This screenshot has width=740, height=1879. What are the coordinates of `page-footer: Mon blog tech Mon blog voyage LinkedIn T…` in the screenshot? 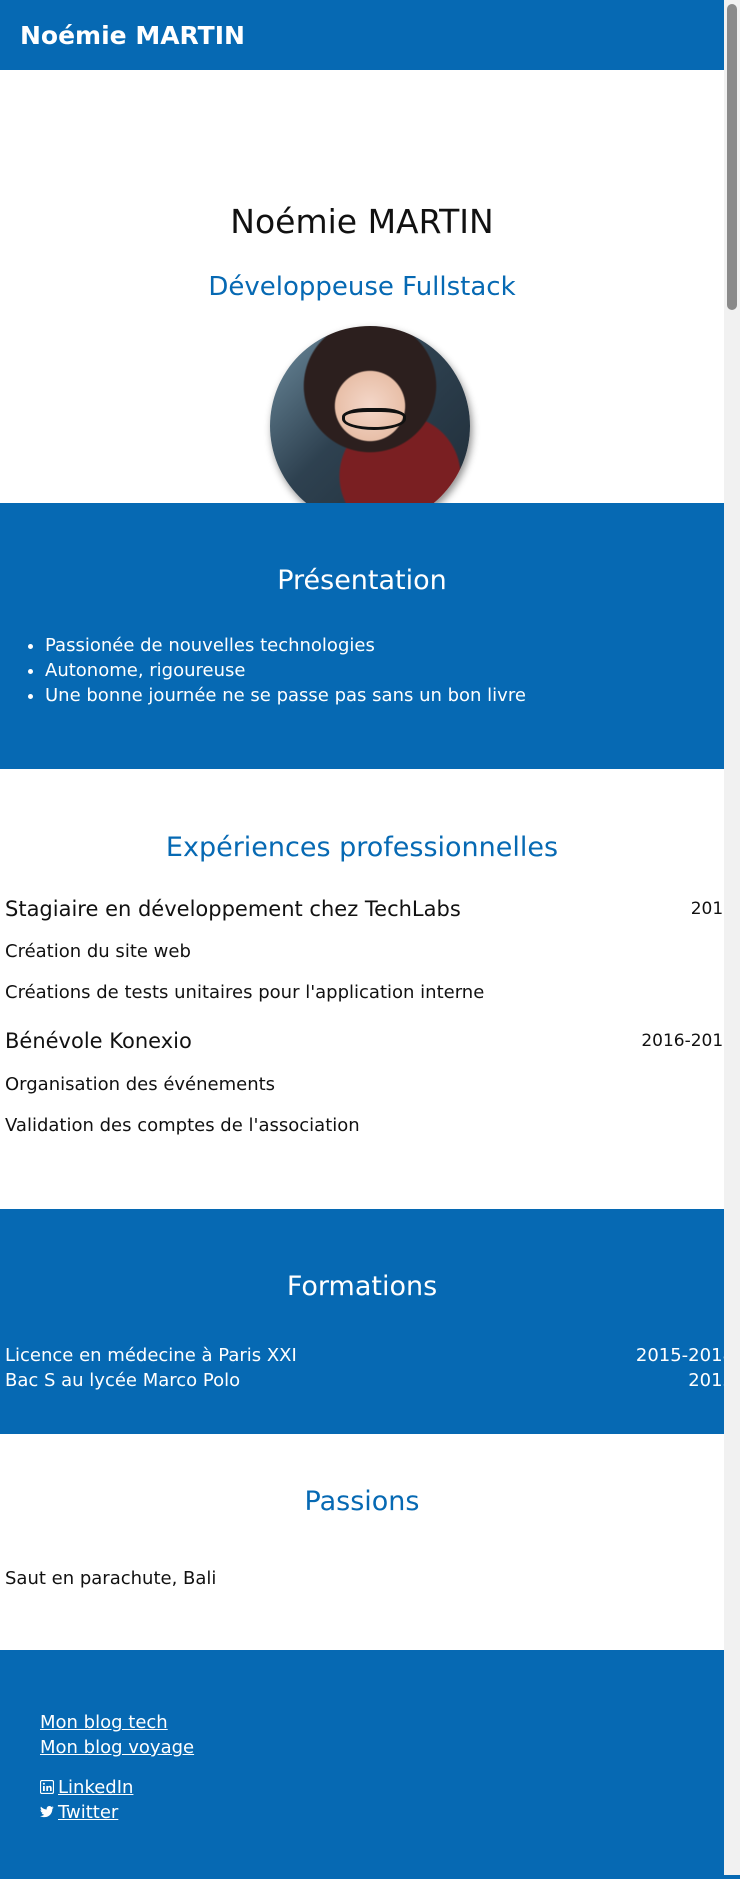 It's located at (370, 1764).